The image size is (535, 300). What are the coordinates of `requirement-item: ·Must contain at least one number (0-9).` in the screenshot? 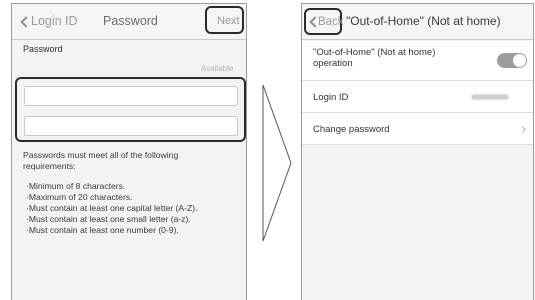 It's located at (102, 230).